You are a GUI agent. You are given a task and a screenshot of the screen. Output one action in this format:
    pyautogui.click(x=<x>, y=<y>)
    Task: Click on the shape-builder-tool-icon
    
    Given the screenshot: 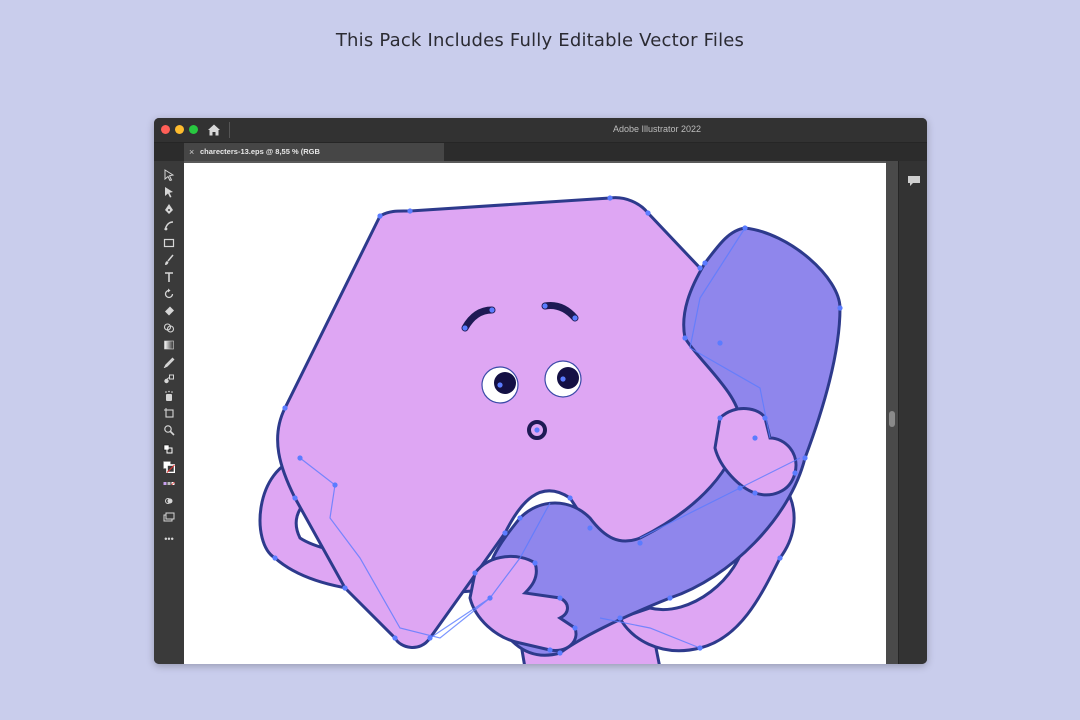 What is the action you would take?
    pyautogui.click(x=169, y=327)
    